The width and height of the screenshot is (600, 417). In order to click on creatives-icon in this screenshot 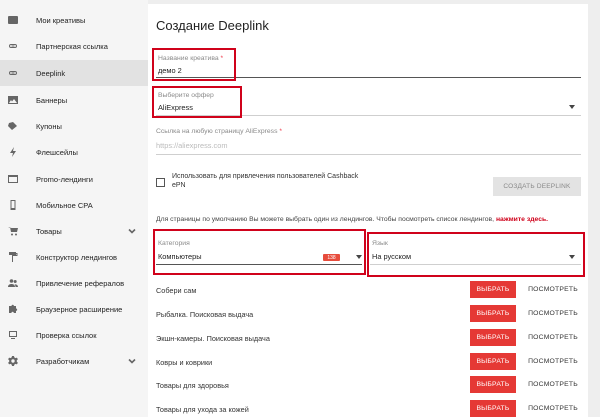, I will do `click(13, 20)`.